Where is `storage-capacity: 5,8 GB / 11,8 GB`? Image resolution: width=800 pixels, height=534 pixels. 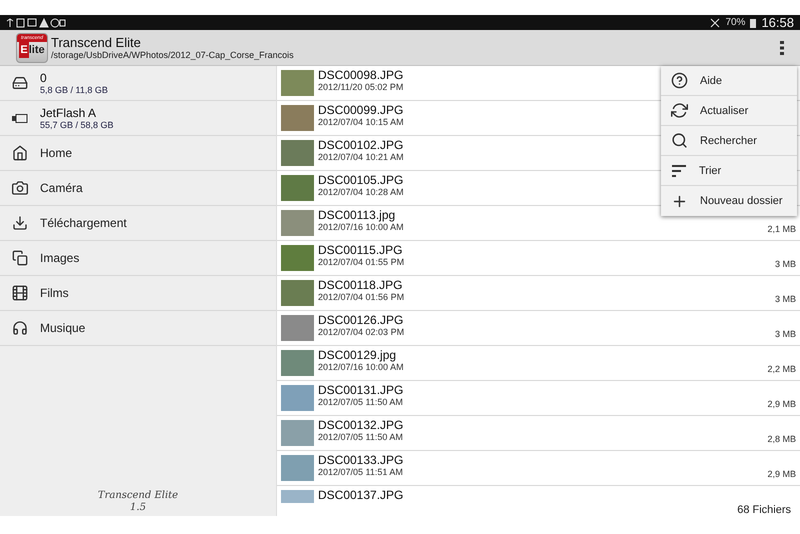
storage-capacity: 5,8 GB / 11,8 GB is located at coordinates (74, 90).